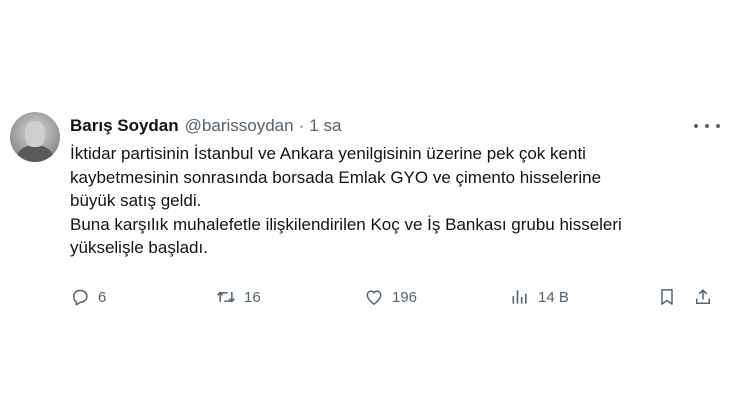  I want to click on author-handle: @barissoydan, so click(239, 126).